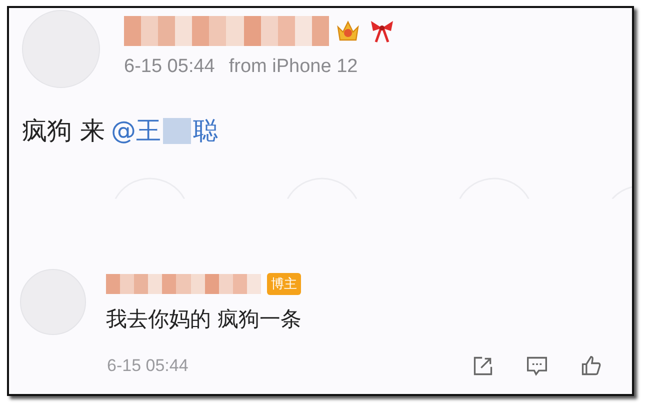  What do you see at coordinates (284, 284) in the screenshot?
I see `author-badge: 博主` at bounding box center [284, 284].